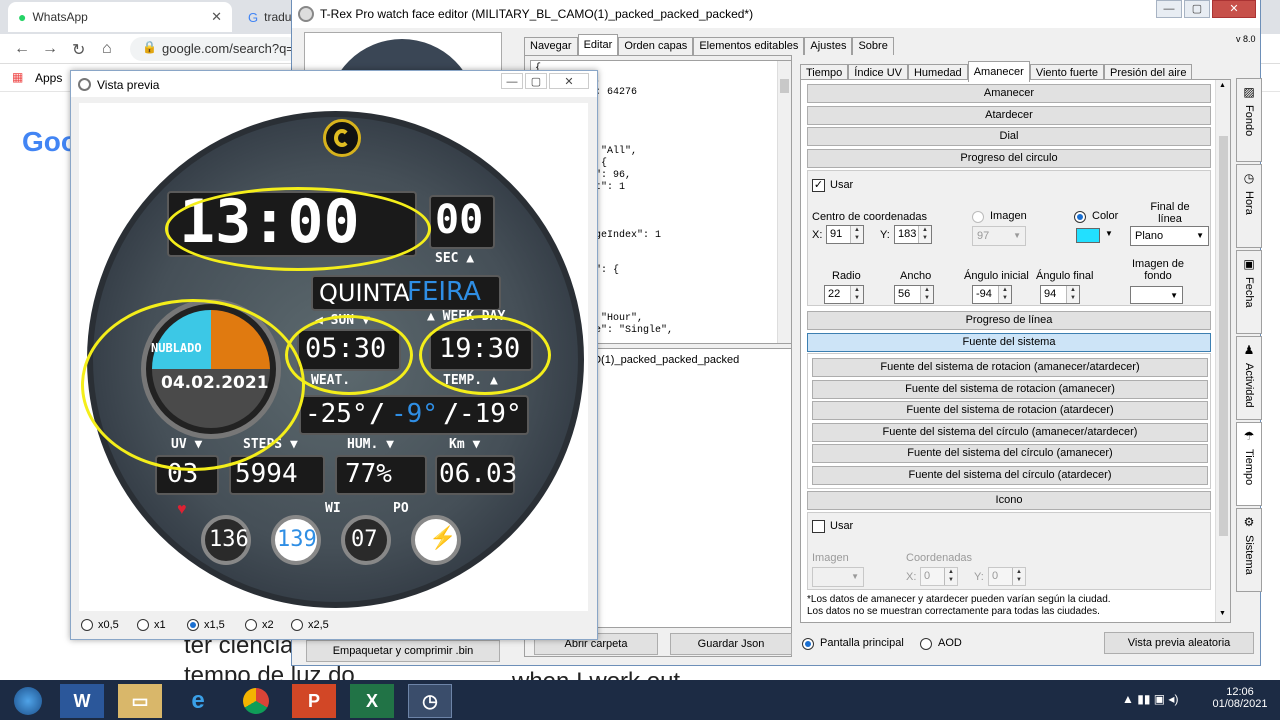 The height and width of the screenshot is (720, 1280). What do you see at coordinates (107, 49) in the screenshot?
I see `home-icon: ⌂` at bounding box center [107, 49].